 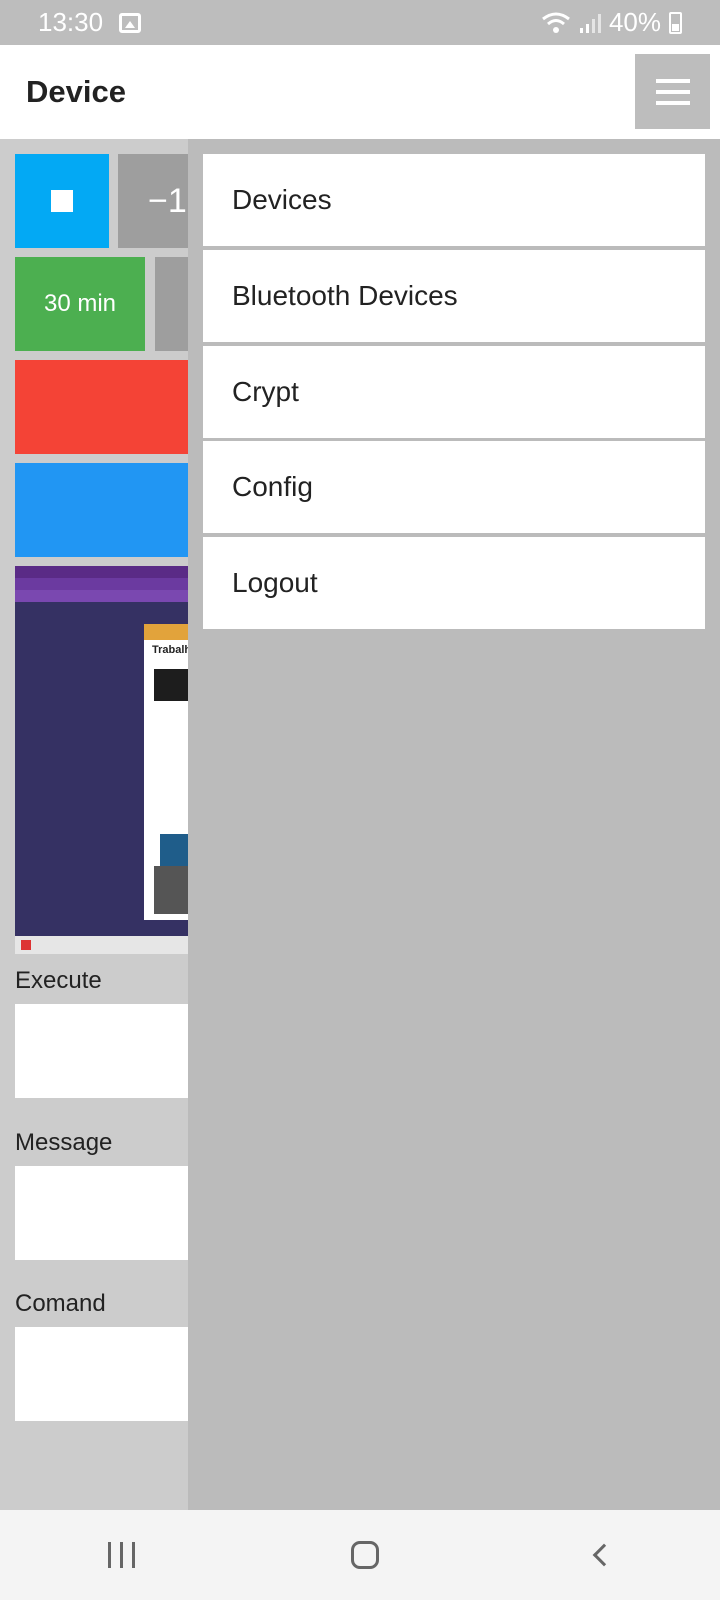 I want to click on preview-window: Trabalh, so click(x=167, y=772).